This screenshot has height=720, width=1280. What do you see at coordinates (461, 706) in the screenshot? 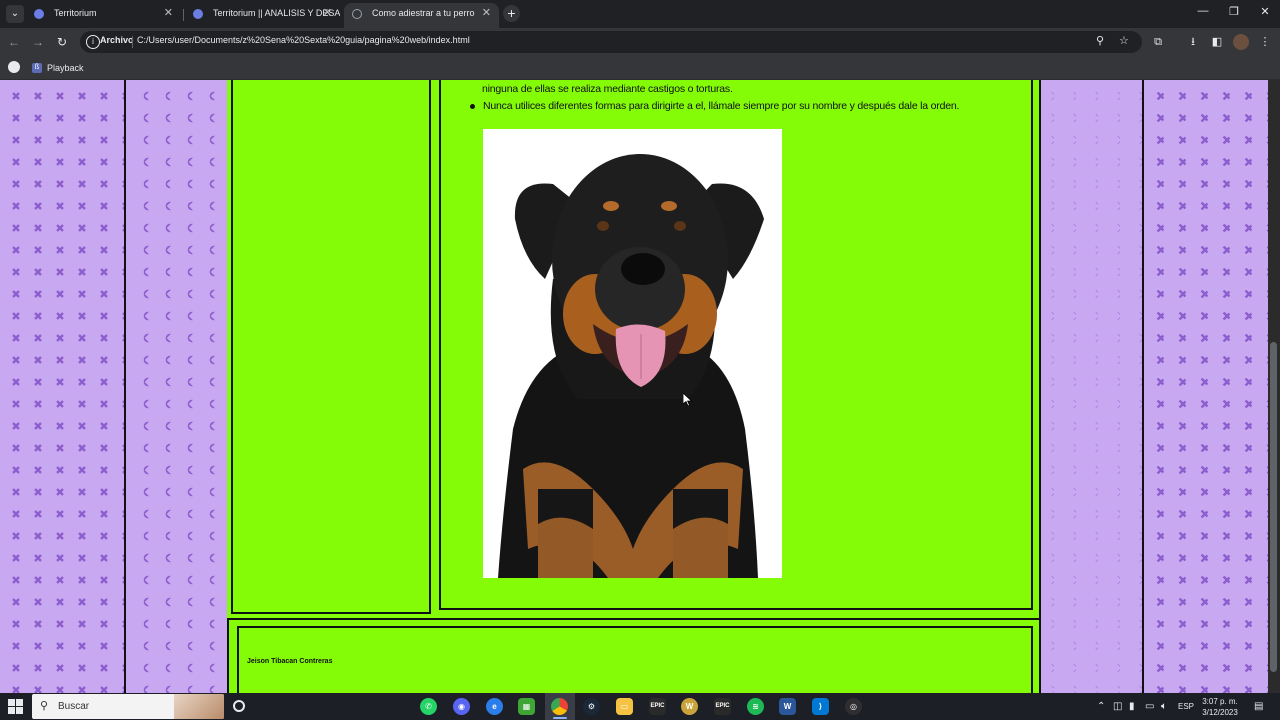
I see `discord-icon: ◉` at bounding box center [461, 706].